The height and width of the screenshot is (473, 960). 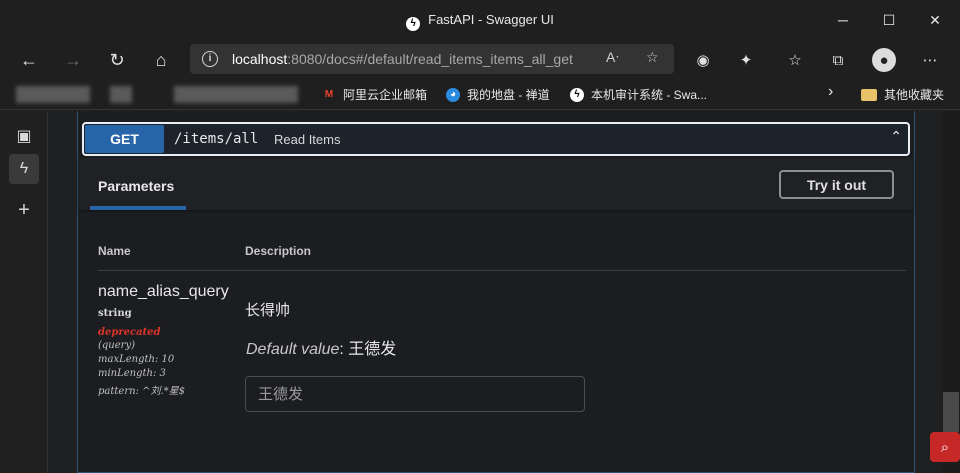 What do you see at coordinates (136, 186) in the screenshot?
I see `tab-parameters: Parameters` at bounding box center [136, 186].